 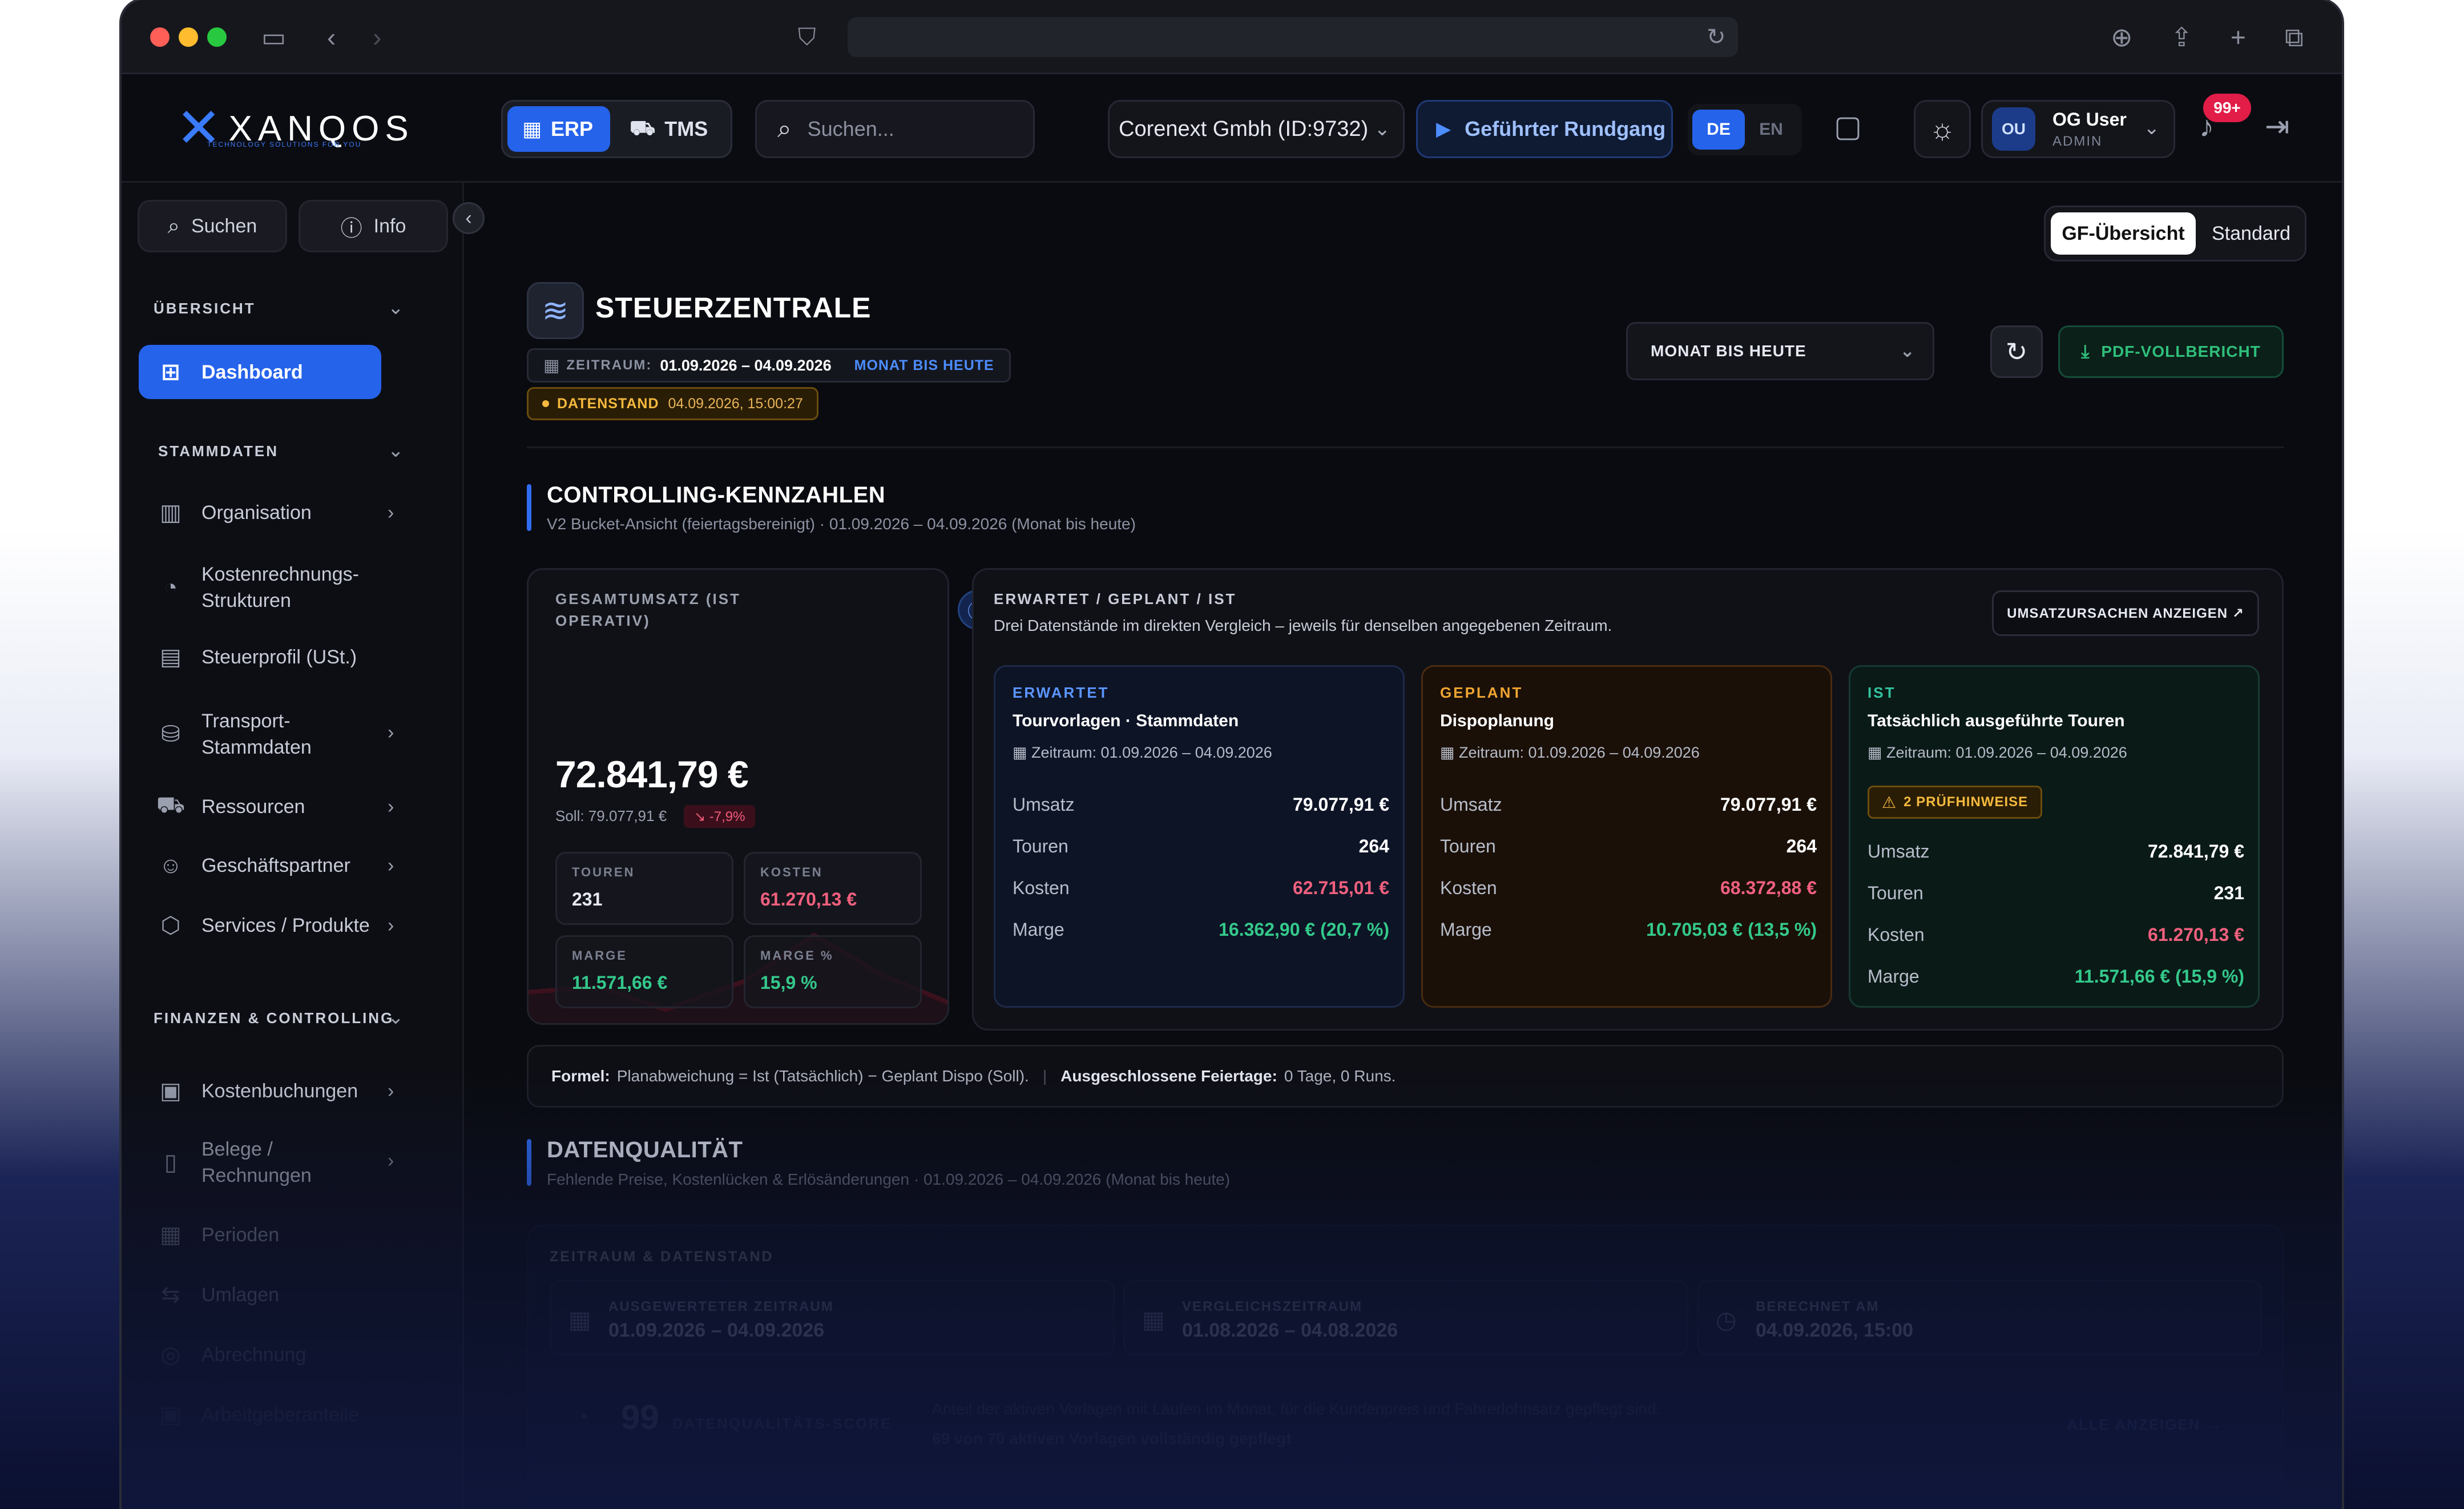 I want to click on sidebar-item-kostenbuchungen: ▣ Kostenbuchungen ›, so click(x=291, y=1091).